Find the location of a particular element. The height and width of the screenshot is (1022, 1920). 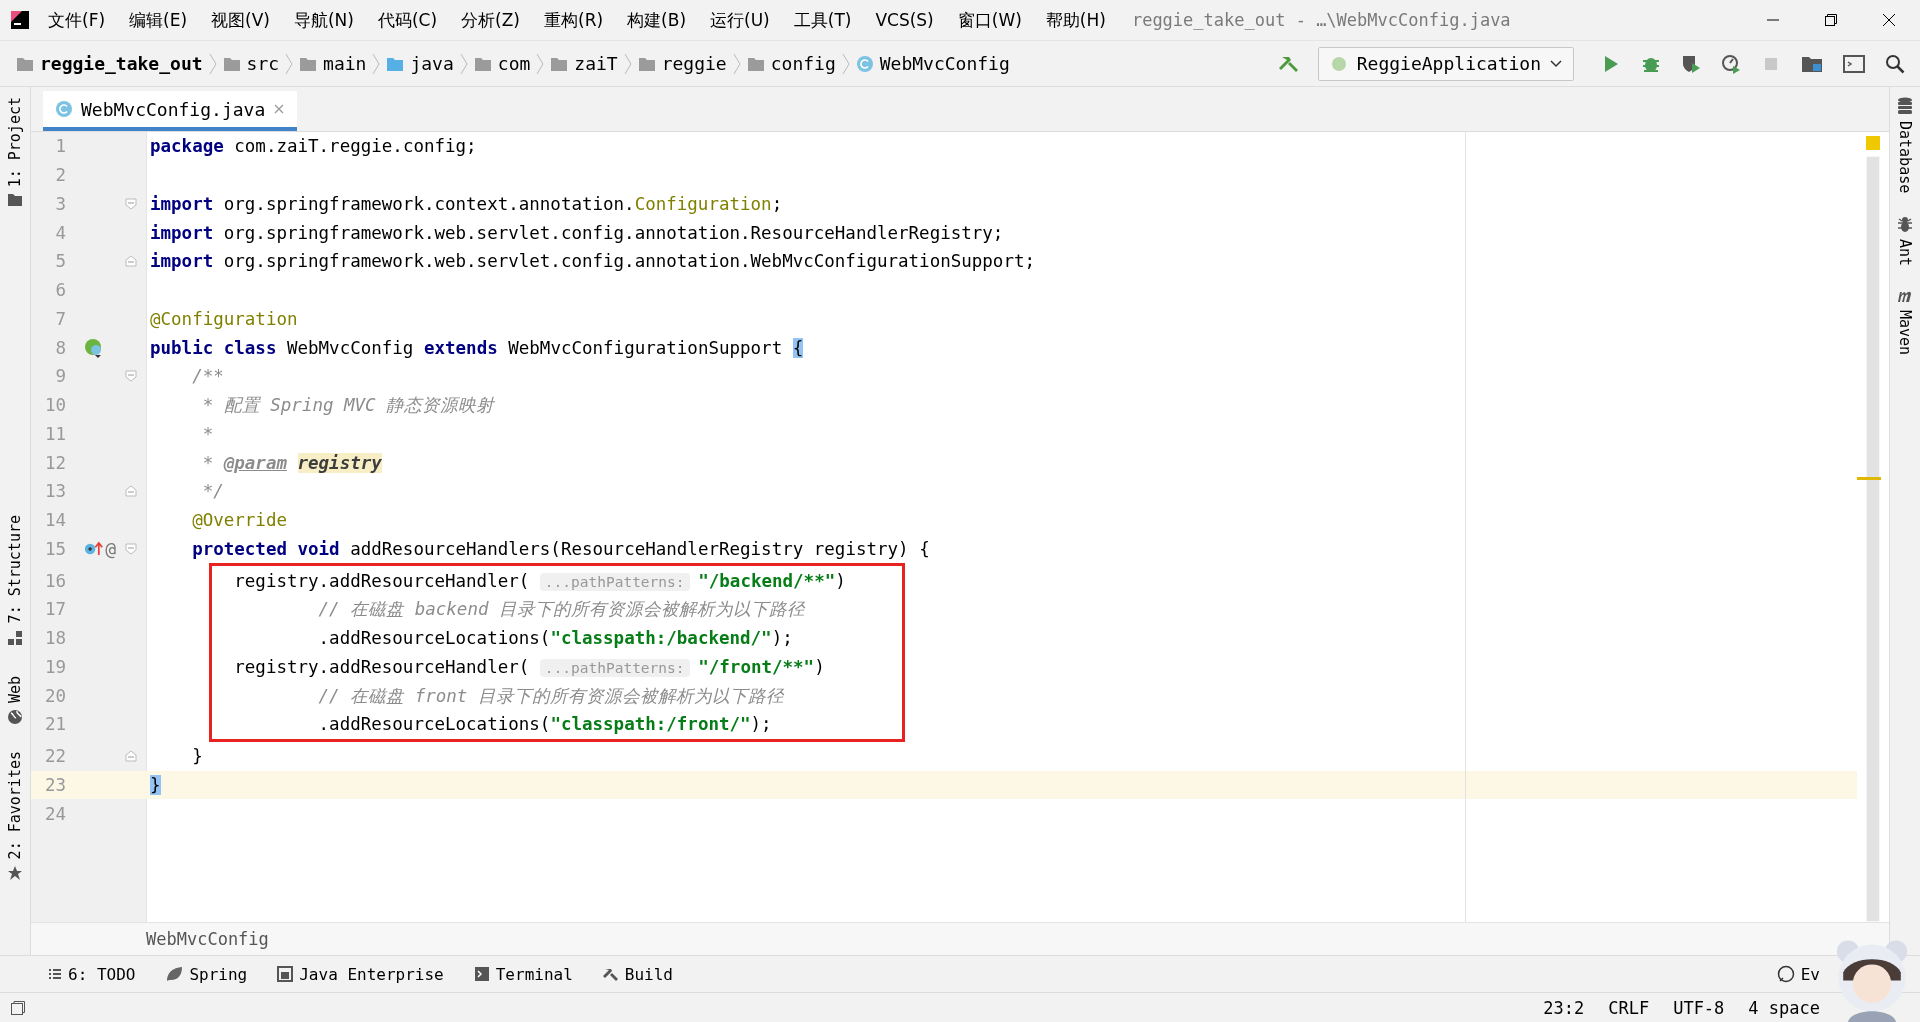

menu-item: 工具(T) is located at coordinates (822, 20).